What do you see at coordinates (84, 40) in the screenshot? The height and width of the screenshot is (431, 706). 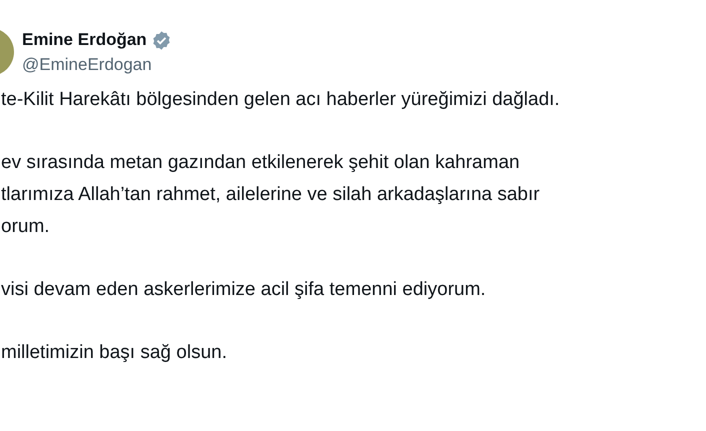 I see `author-name: Emine Erdoğan` at bounding box center [84, 40].